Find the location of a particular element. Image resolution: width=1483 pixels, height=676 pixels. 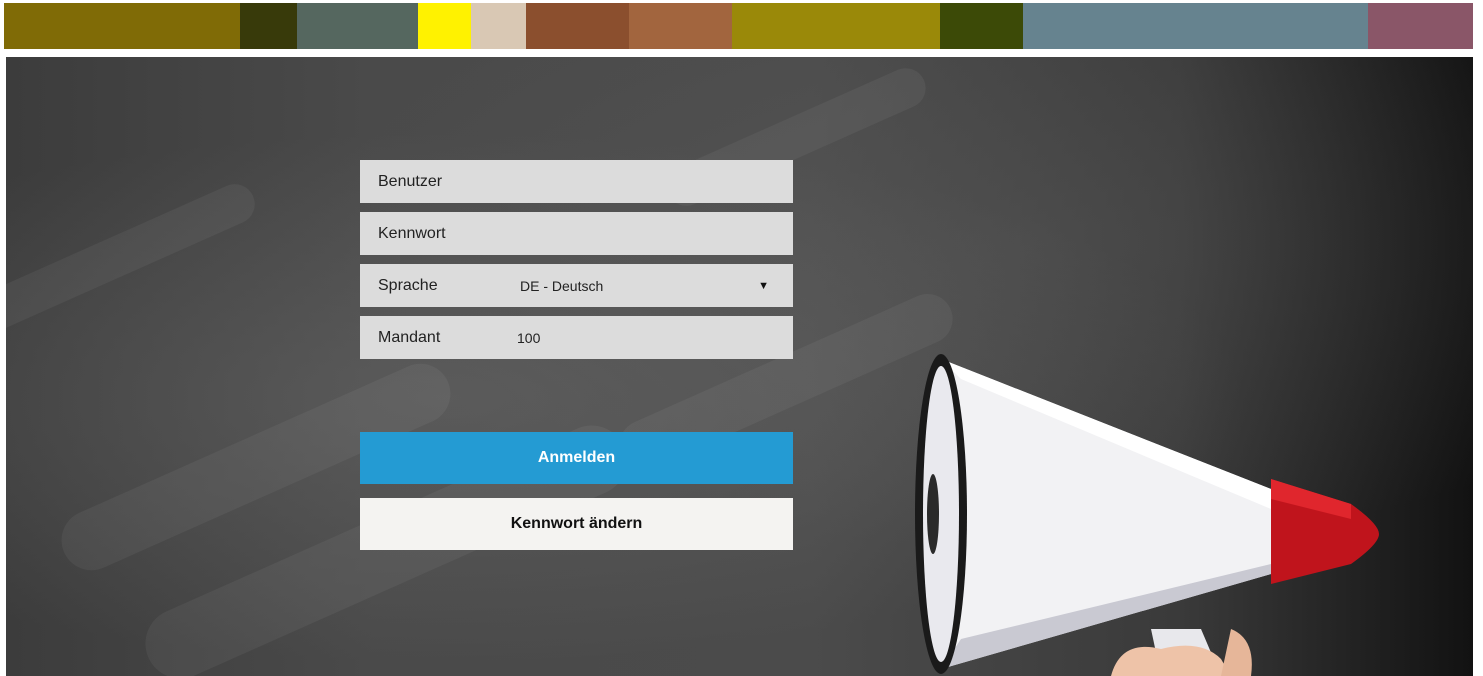

color-strip is located at coordinates (738, 26).